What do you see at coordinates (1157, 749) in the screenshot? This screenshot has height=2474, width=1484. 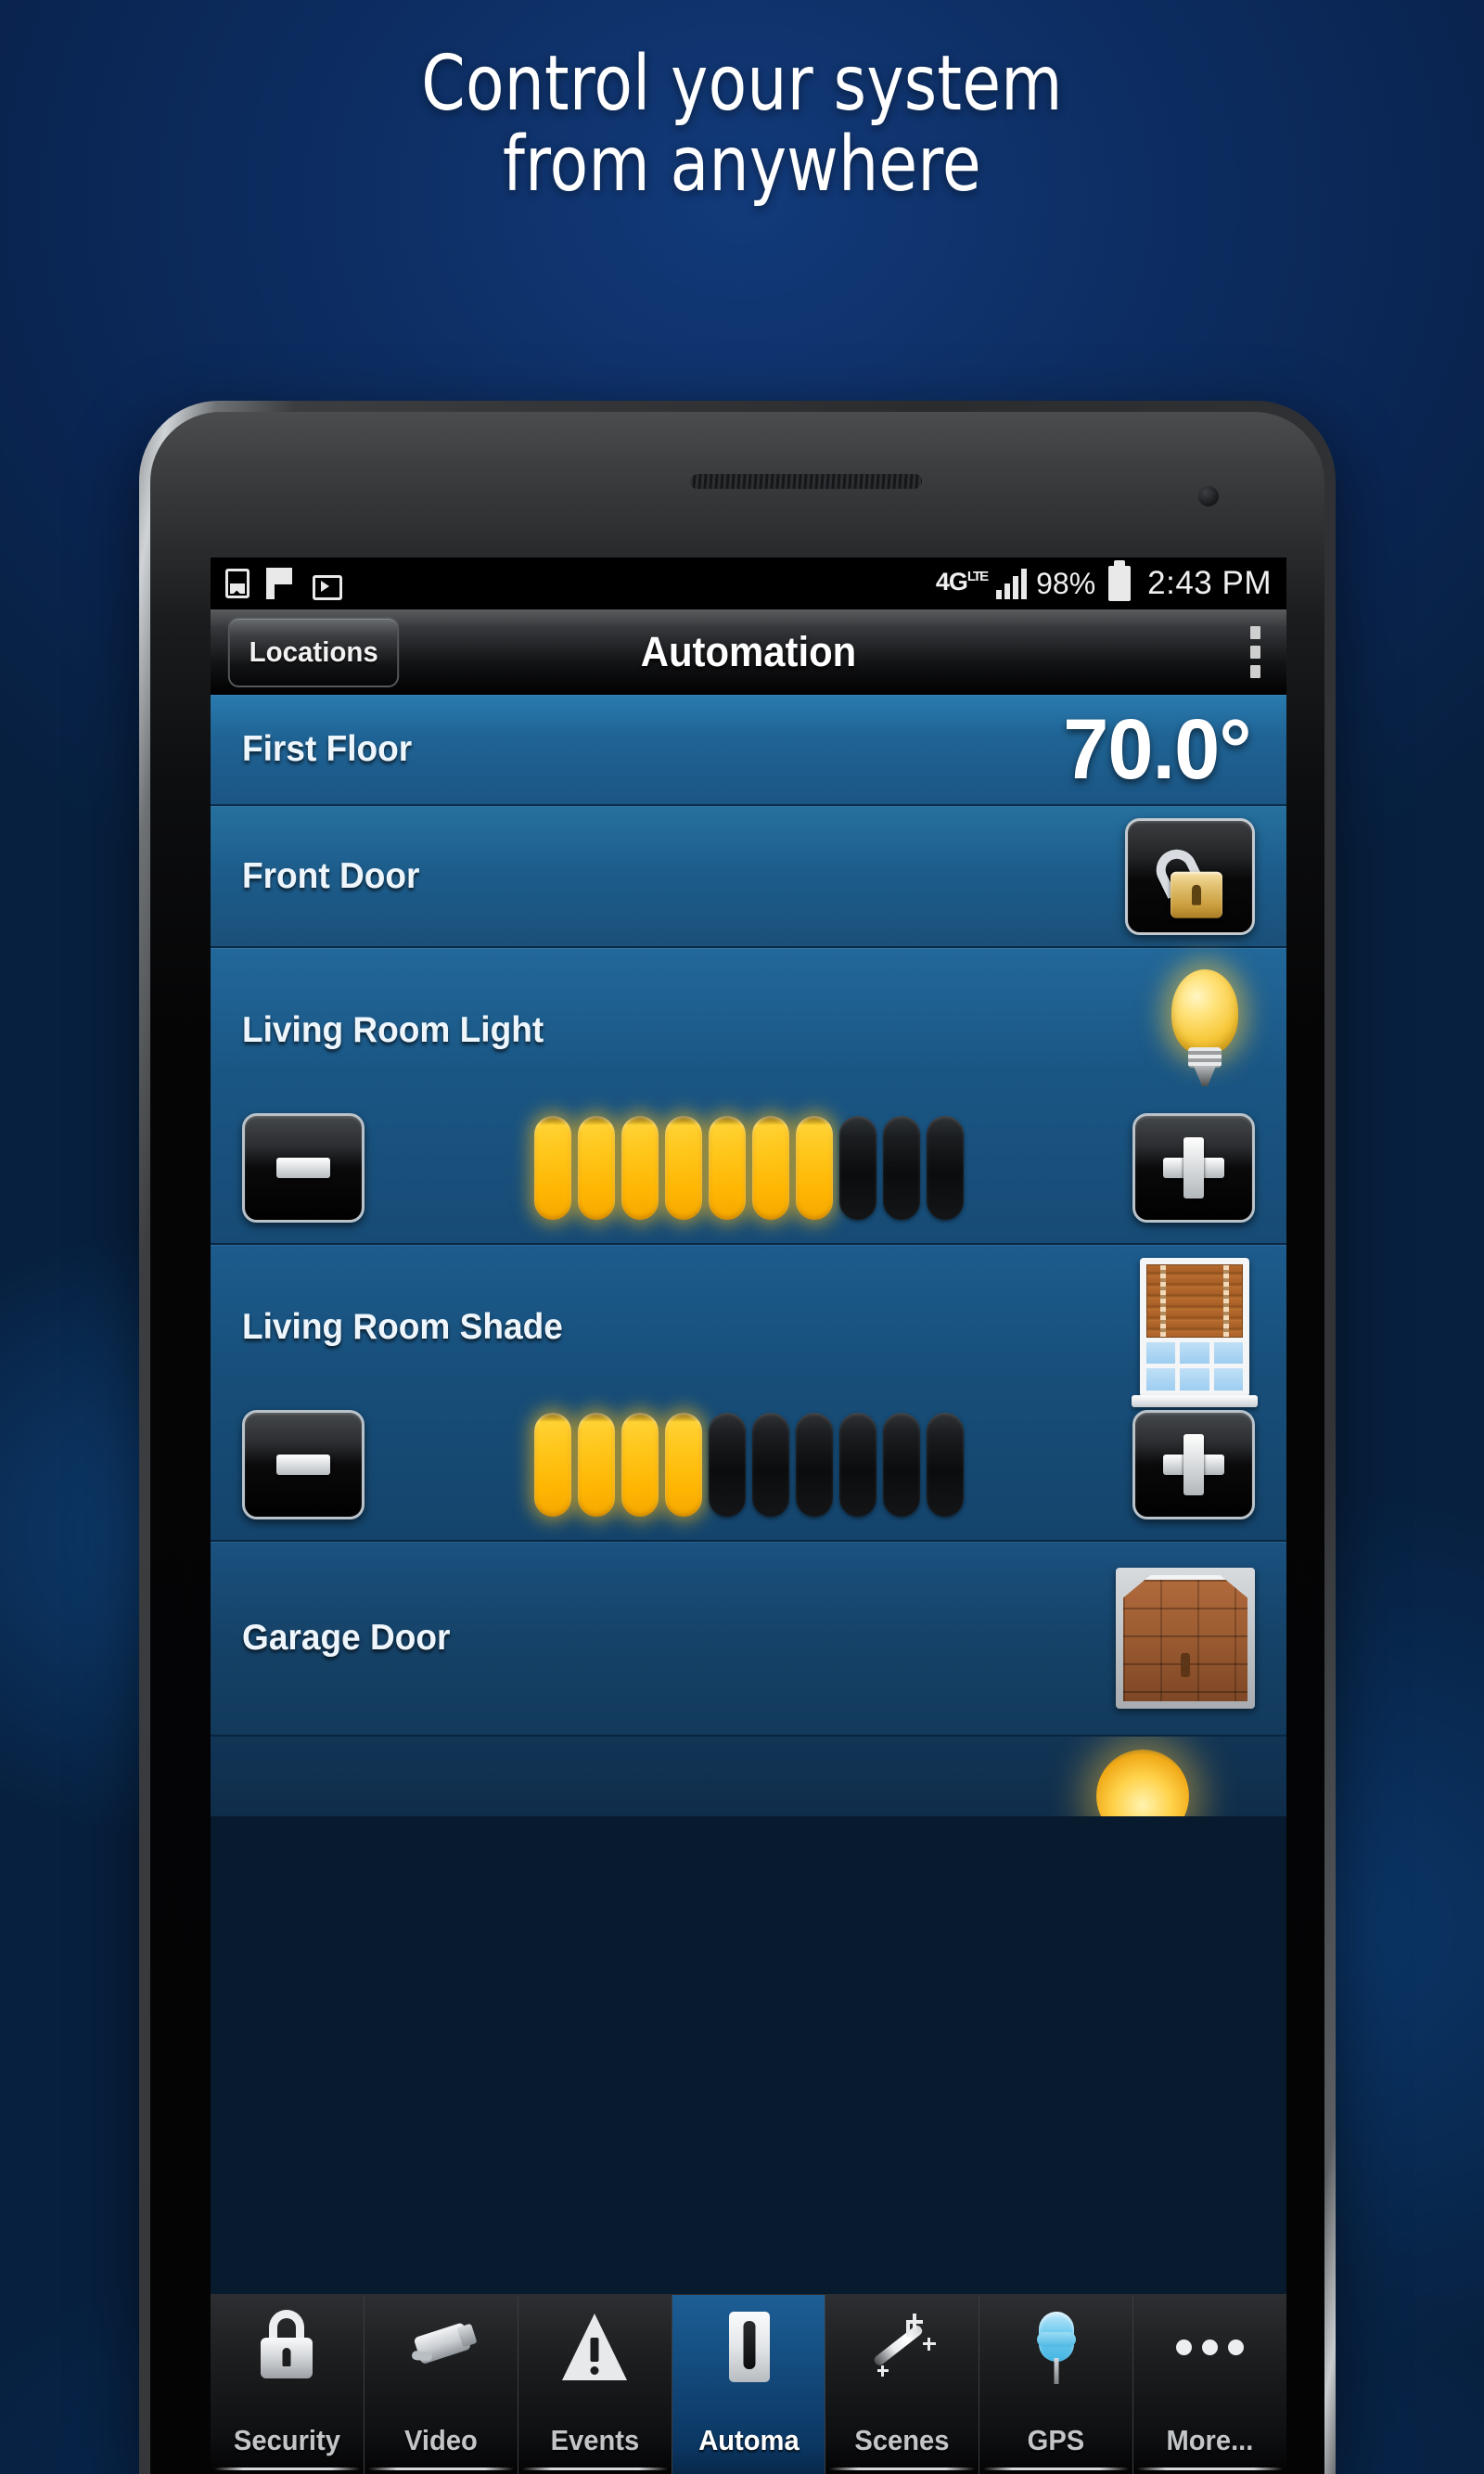 I see `thermostat-temperature: 70.0°` at bounding box center [1157, 749].